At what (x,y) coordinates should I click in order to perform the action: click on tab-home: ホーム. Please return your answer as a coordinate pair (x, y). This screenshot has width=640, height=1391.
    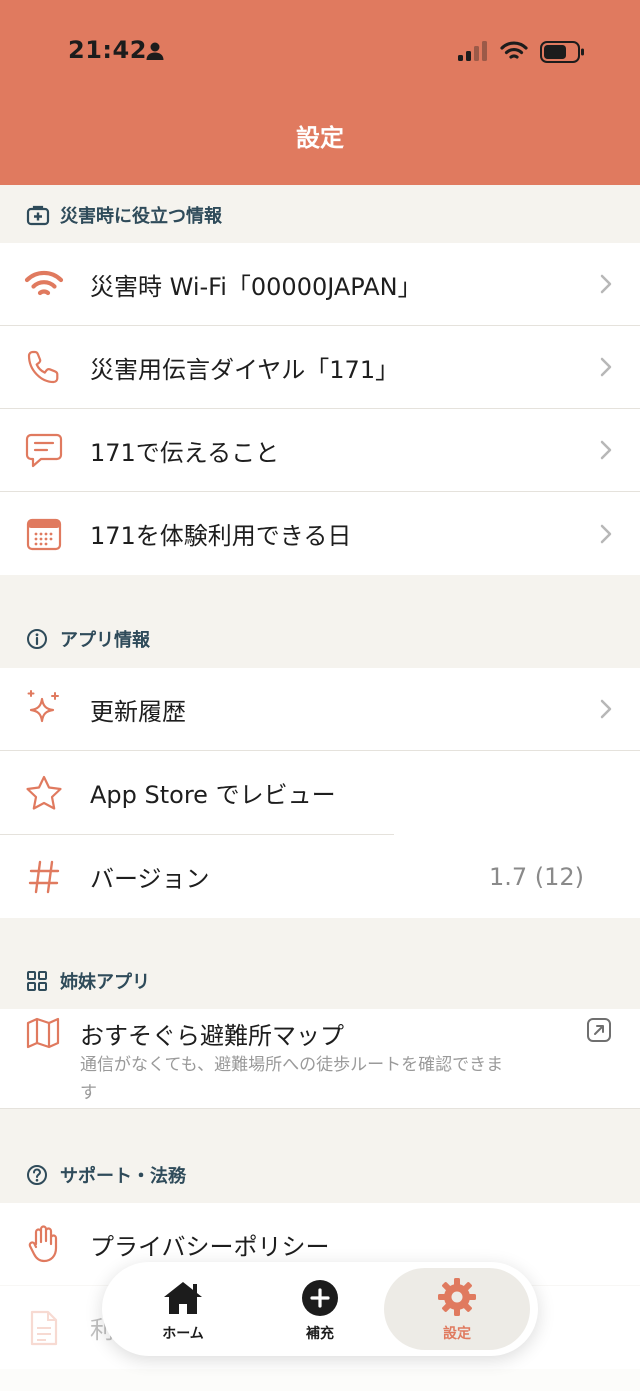
    Looking at the image, I should click on (183, 1309).